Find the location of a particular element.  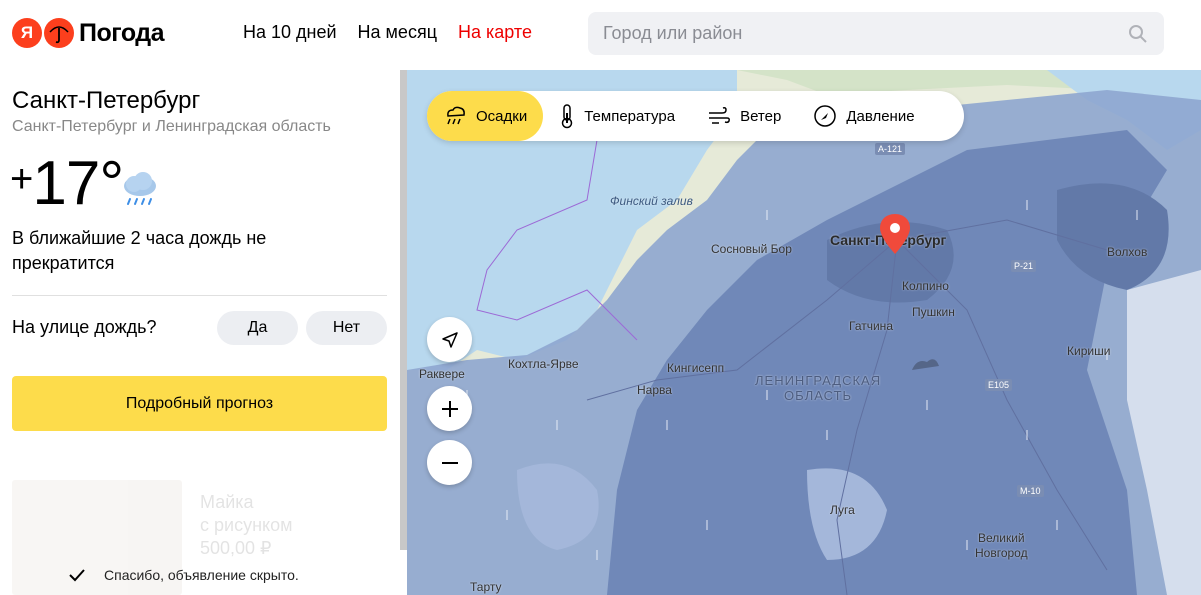

road-badge: А-121 is located at coordinates (890, 149).